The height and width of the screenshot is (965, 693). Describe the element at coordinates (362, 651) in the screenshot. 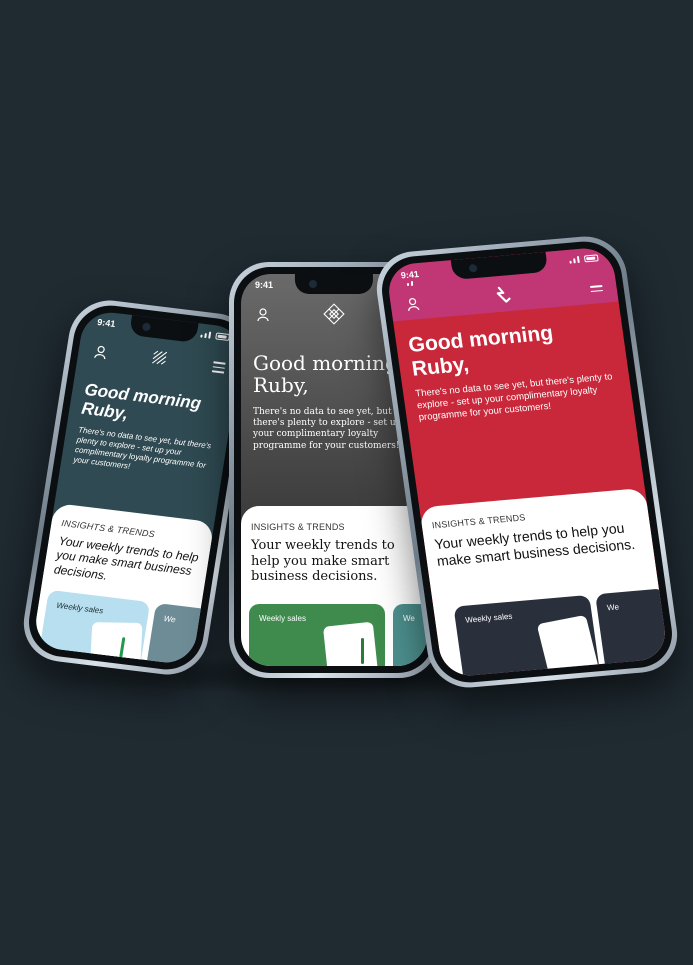

I see `tile-accent-bar` at that location.